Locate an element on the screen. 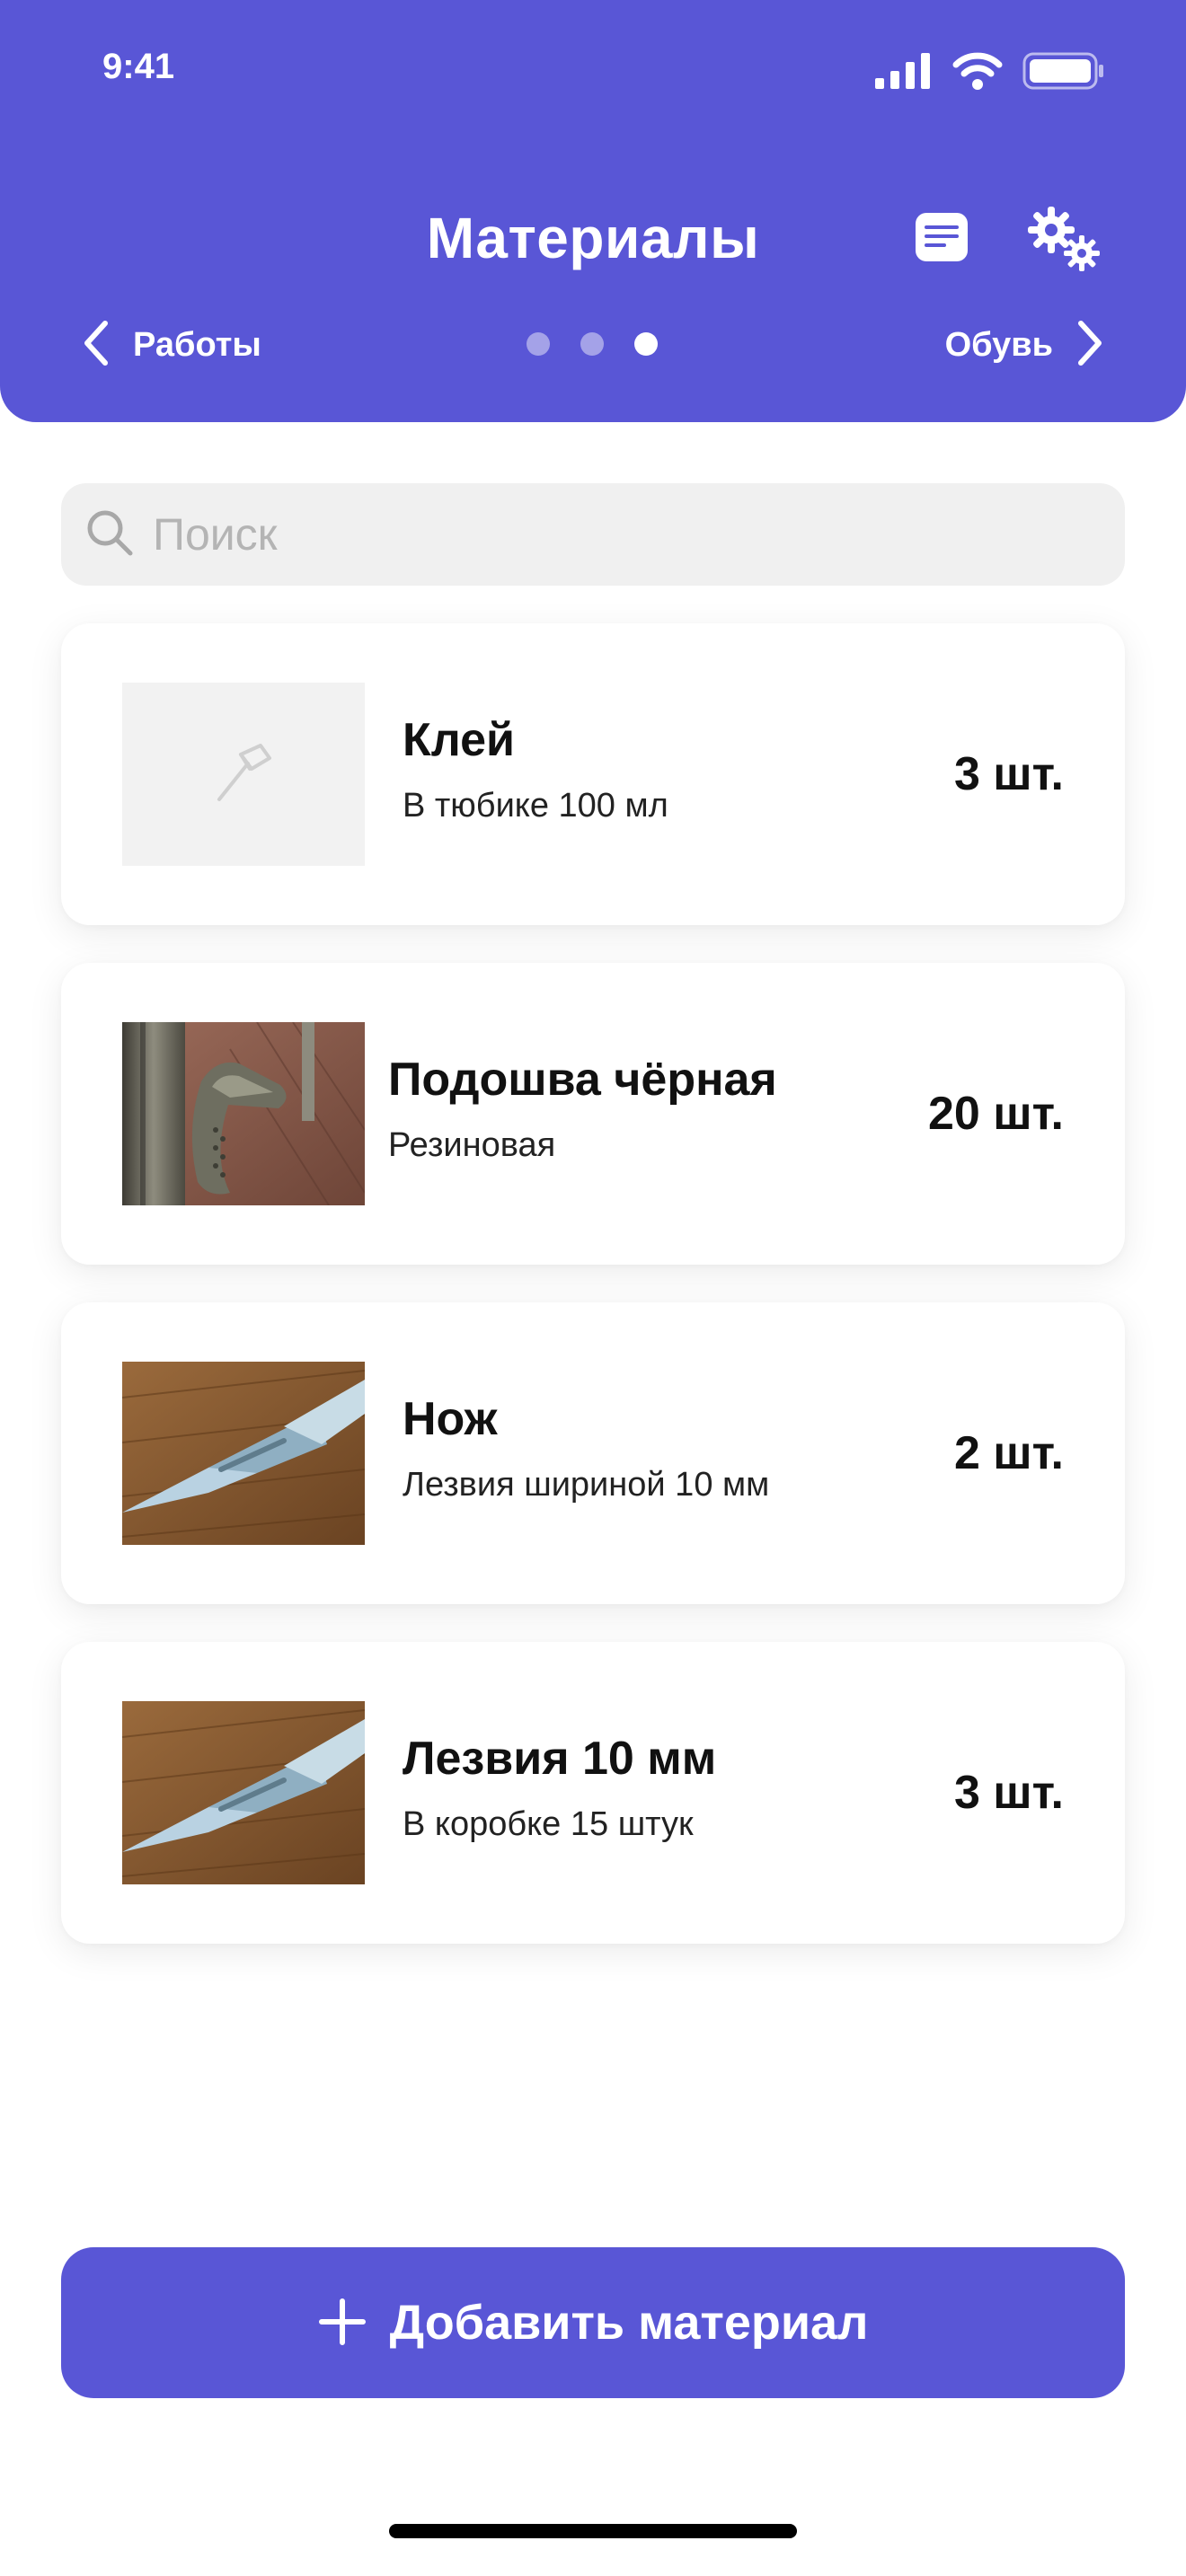 This screenshot has height=2576, width=1186. document-list-icon is located at coordinates (942, 240).